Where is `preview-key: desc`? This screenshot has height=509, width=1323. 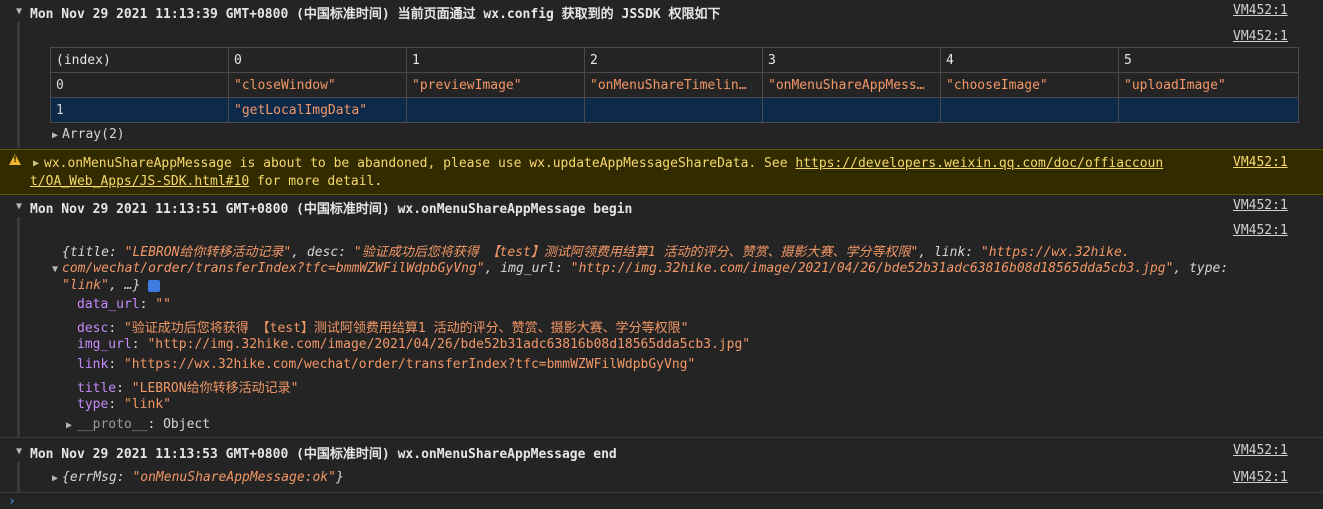 preview-key: desc is located at coordinates (322, 252).